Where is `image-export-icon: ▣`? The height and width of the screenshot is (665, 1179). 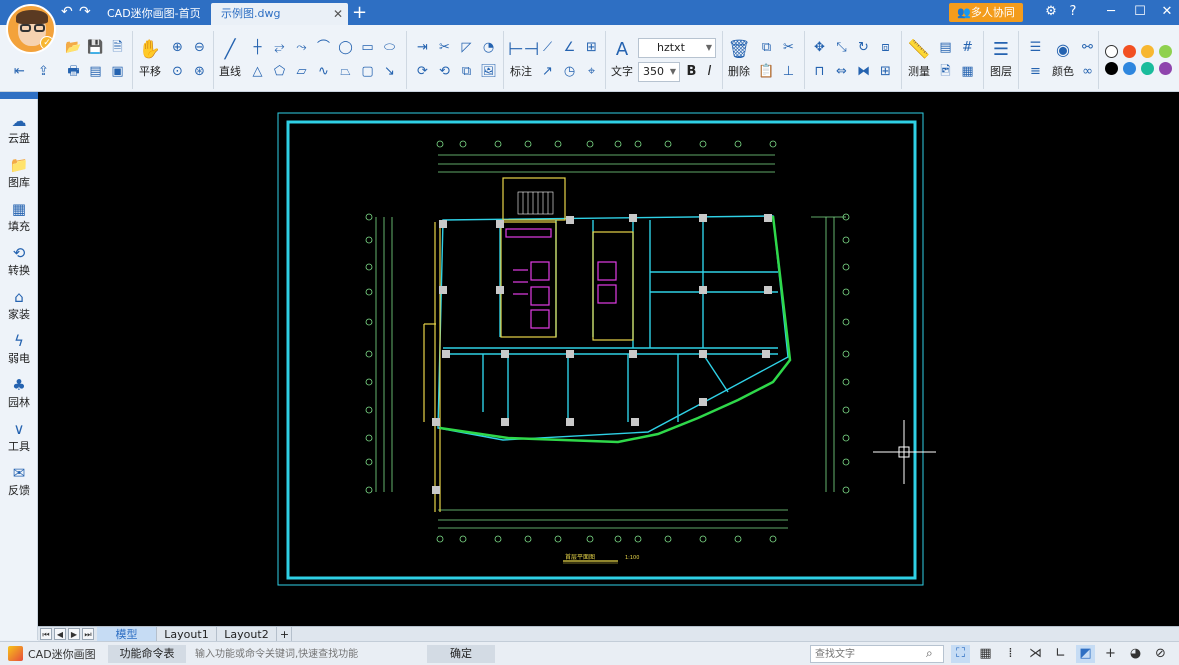
image-export-icon: ▣ is located at coordinates (117, 71).